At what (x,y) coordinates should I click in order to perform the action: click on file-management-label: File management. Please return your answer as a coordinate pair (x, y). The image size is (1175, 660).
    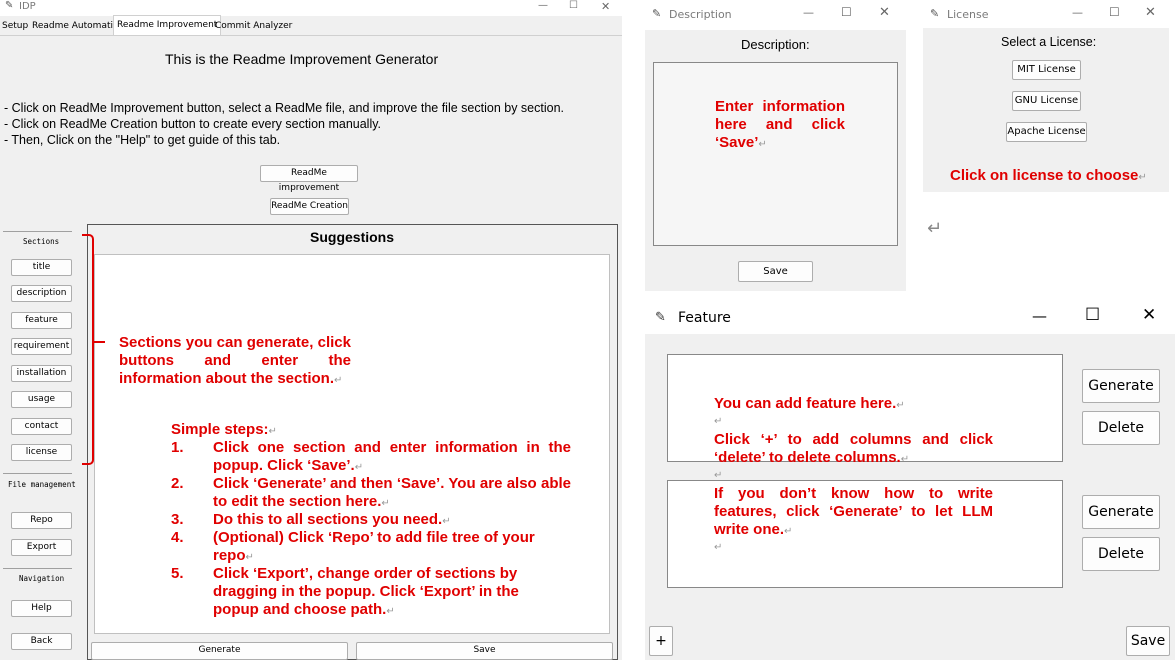
    Looking at the image, I should click on (42, 484).